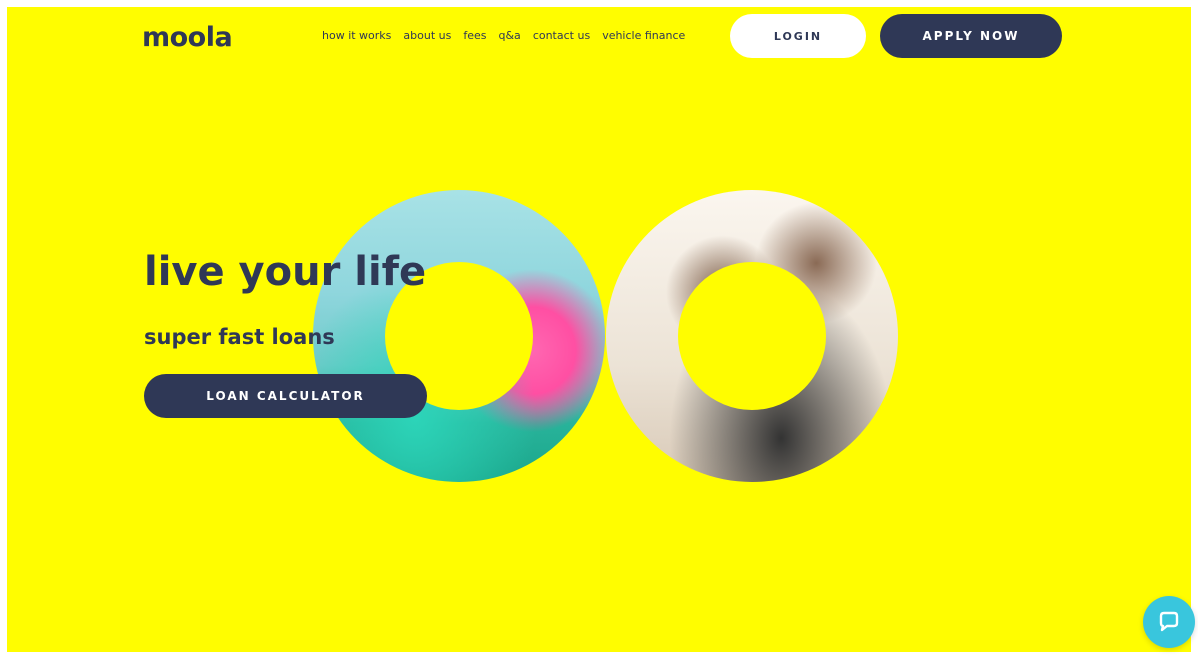  I want to click on login-button: LOGIN, so click(798, 36).